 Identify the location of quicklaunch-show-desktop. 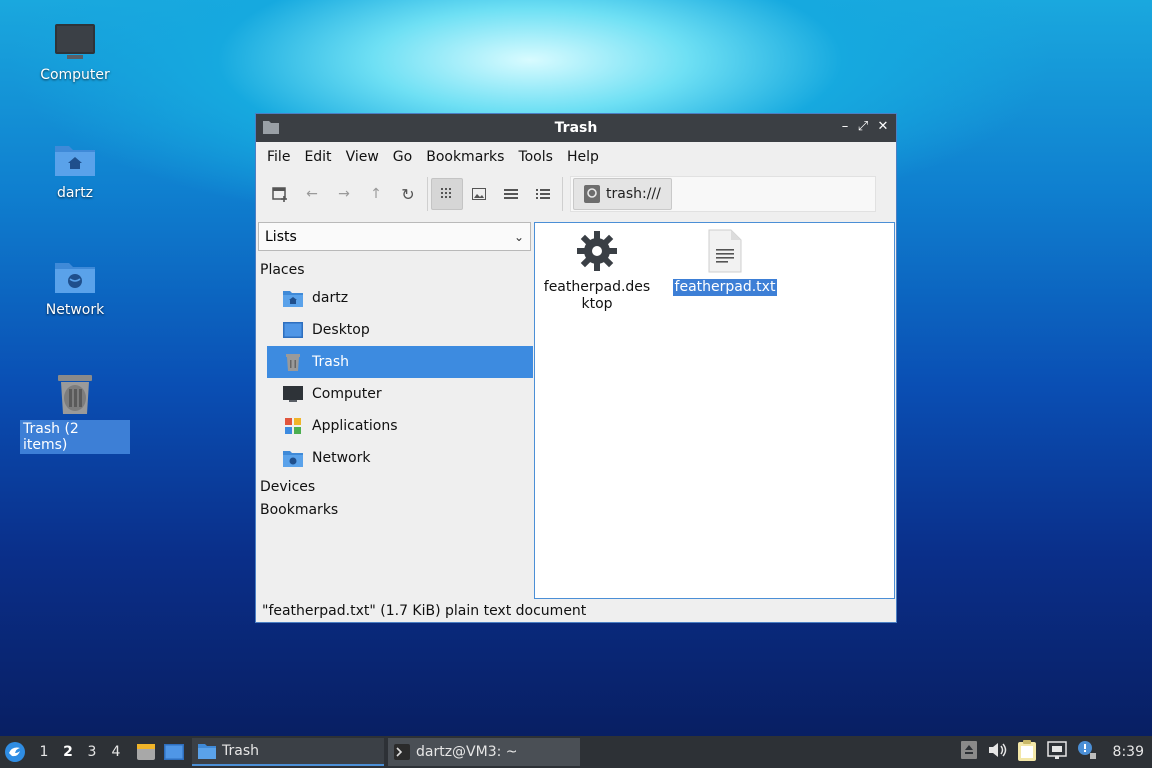
(174, 752).